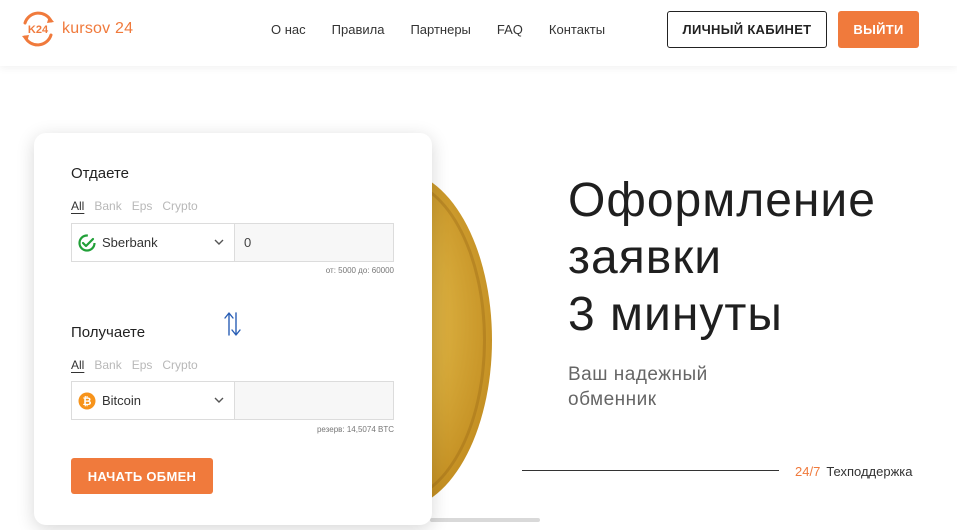 This screenshot has width=957, height=530. Describe the element at coordinates (77, 206) in the screenshot. I see `give-tab-all: All` at that location.